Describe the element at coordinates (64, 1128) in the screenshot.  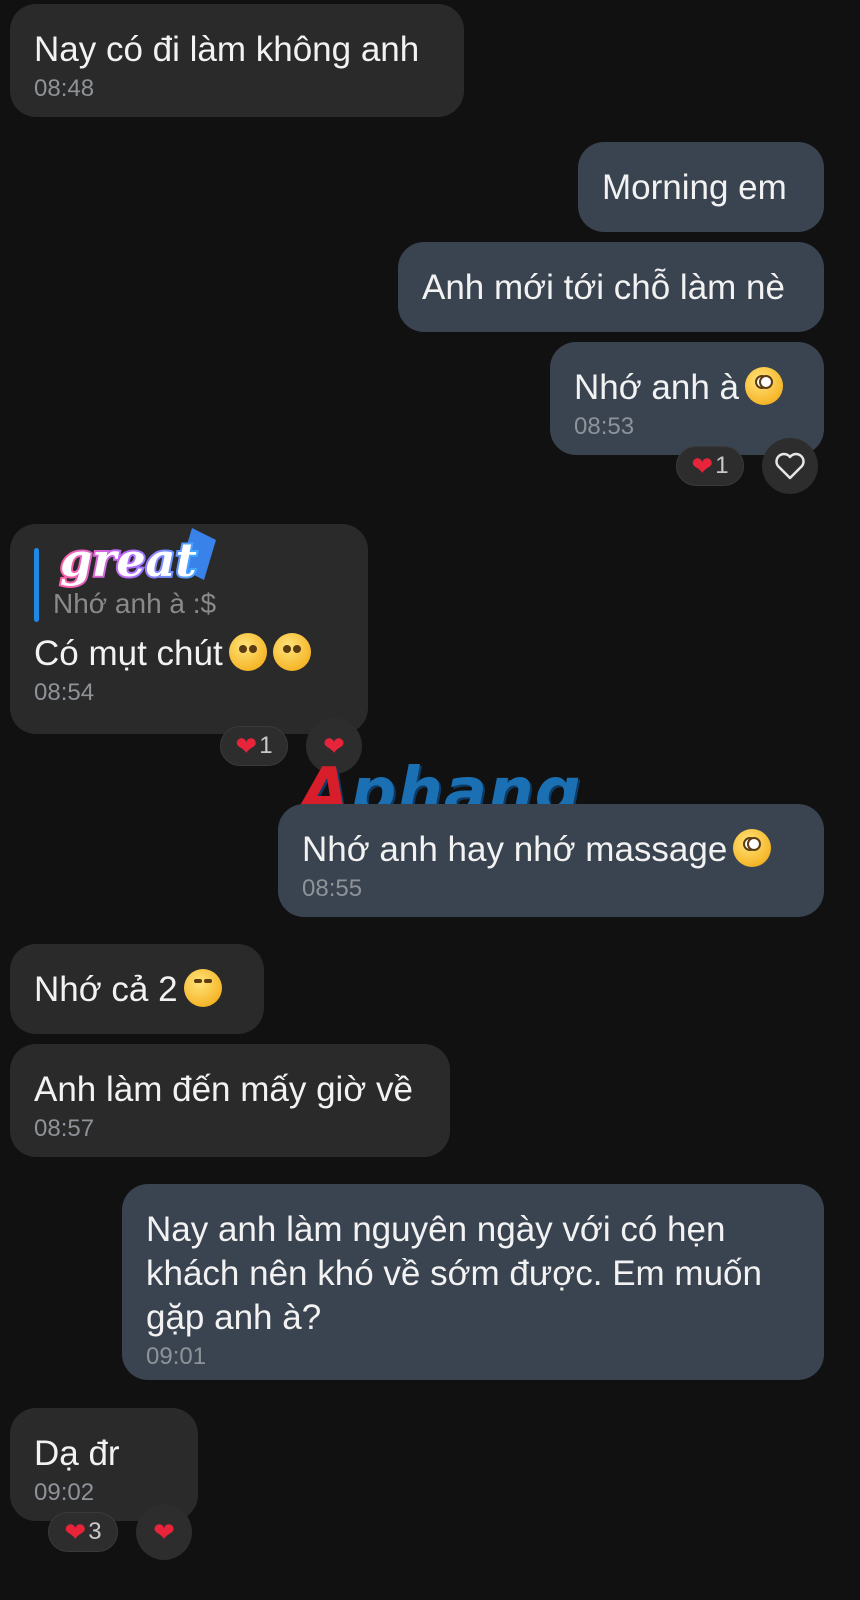
I see `message-time: 08:57` at that location.